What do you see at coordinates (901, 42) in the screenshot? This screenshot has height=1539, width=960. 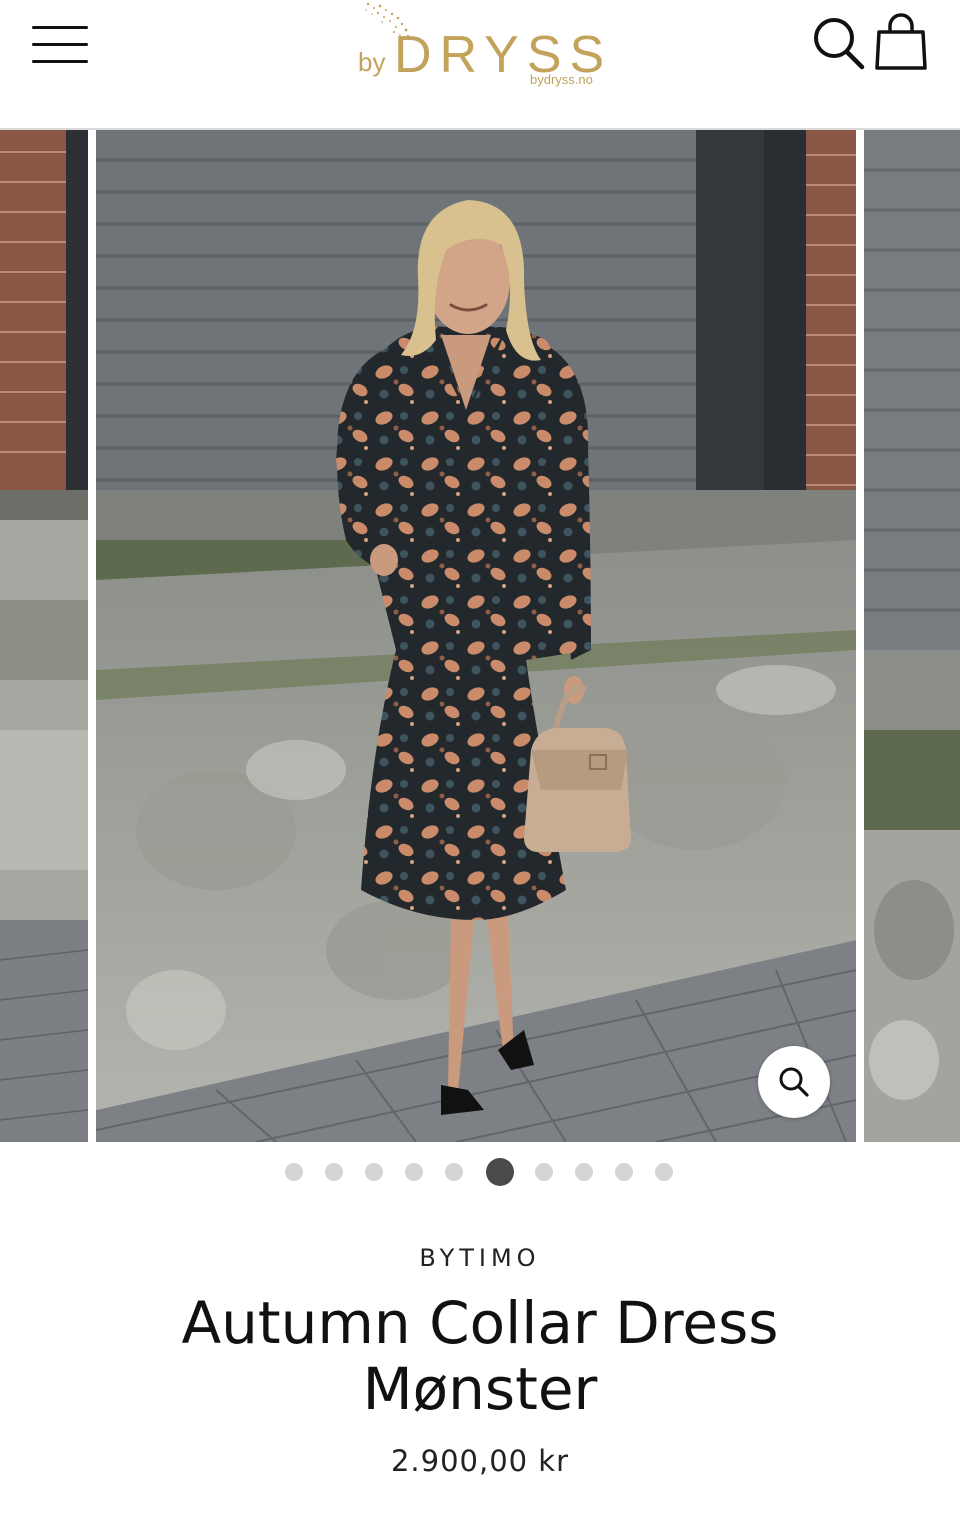 I see `shopping-bag-icon` at bounding box center [901, 42].